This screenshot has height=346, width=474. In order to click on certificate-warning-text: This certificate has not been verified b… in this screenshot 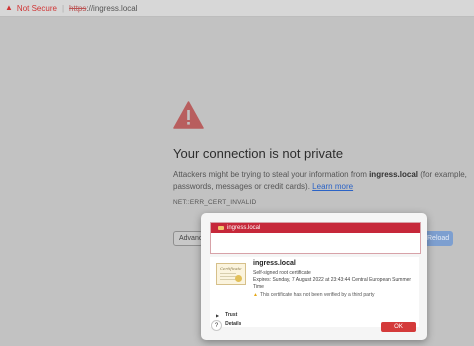, I will do `click(317, 295)`.